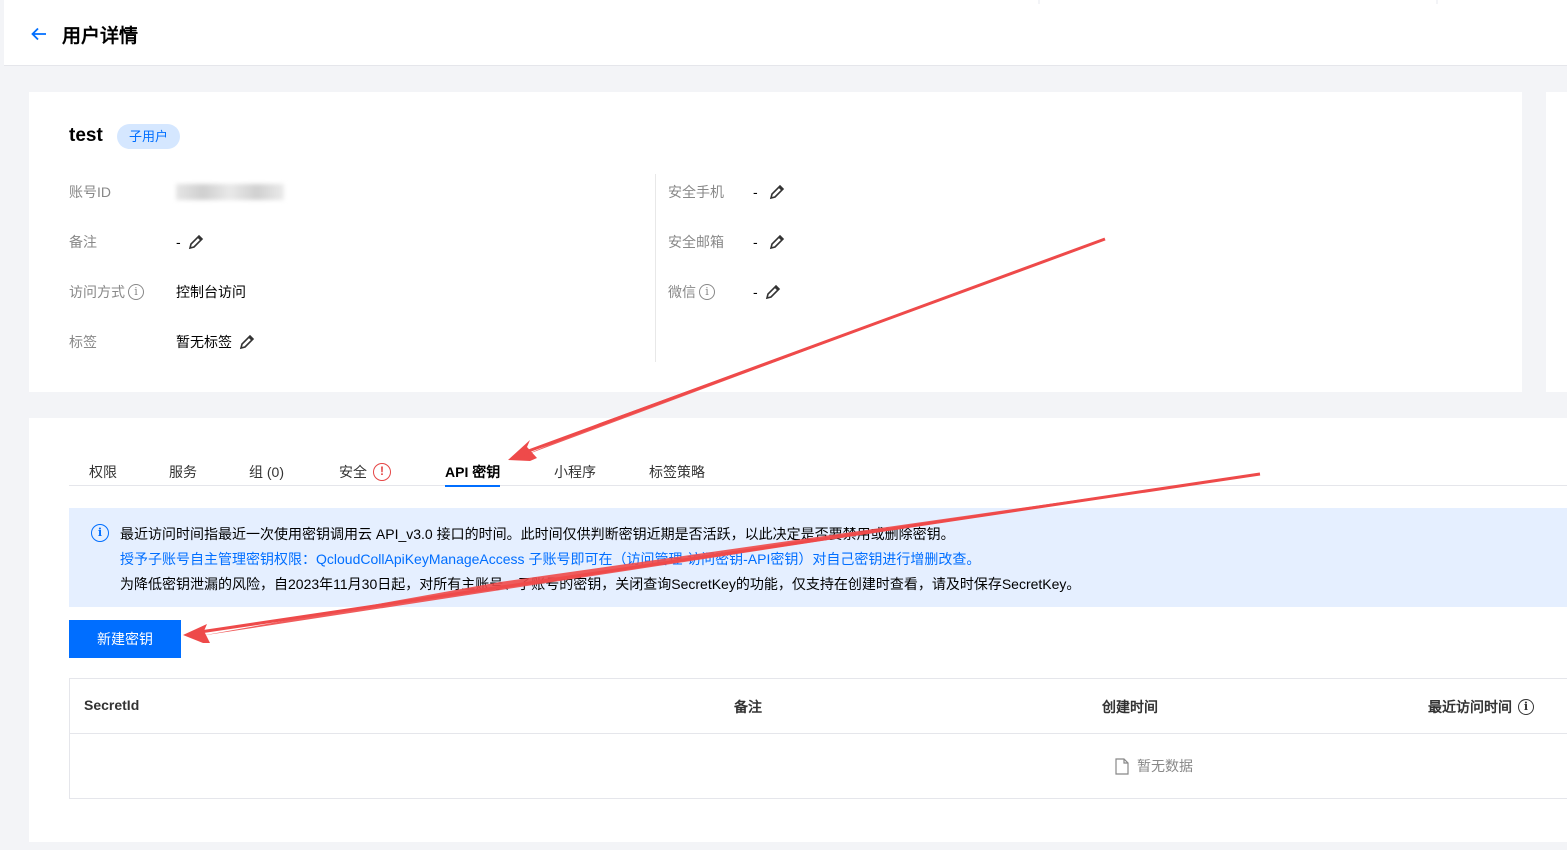  I want to click on warning-icon: !, so click(382, 472).